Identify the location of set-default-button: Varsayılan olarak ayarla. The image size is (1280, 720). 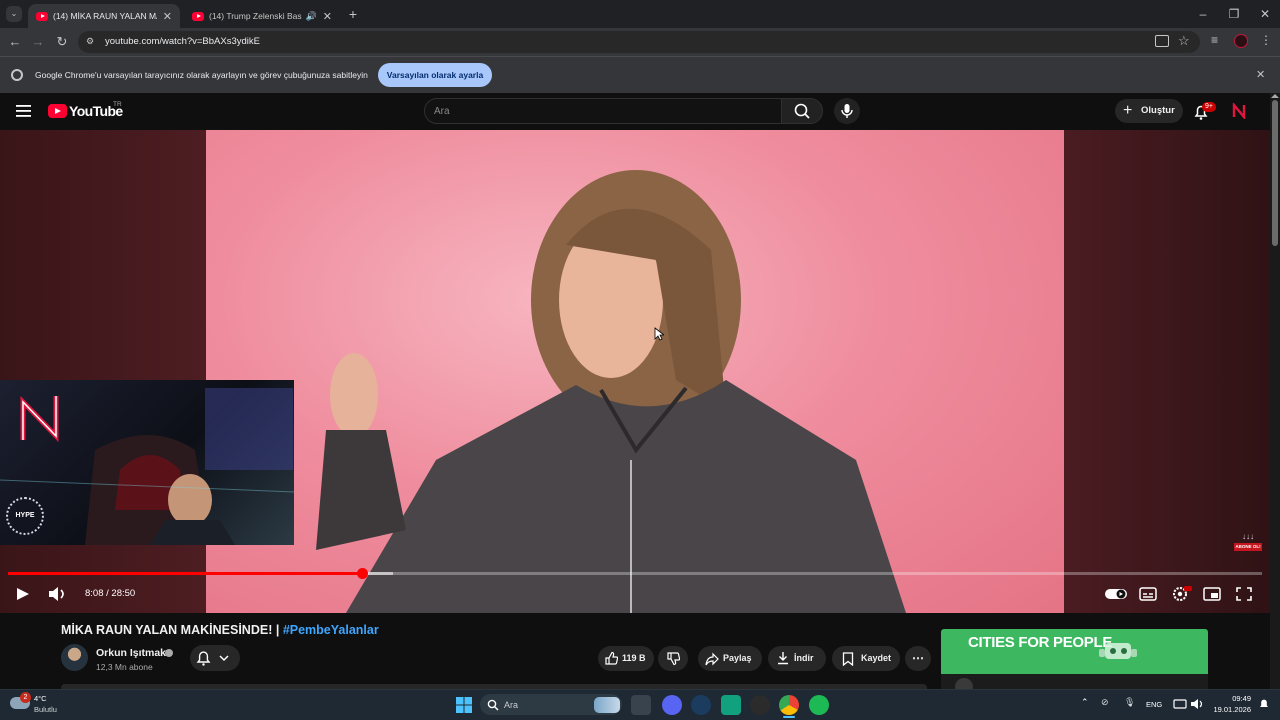
(435, 75).